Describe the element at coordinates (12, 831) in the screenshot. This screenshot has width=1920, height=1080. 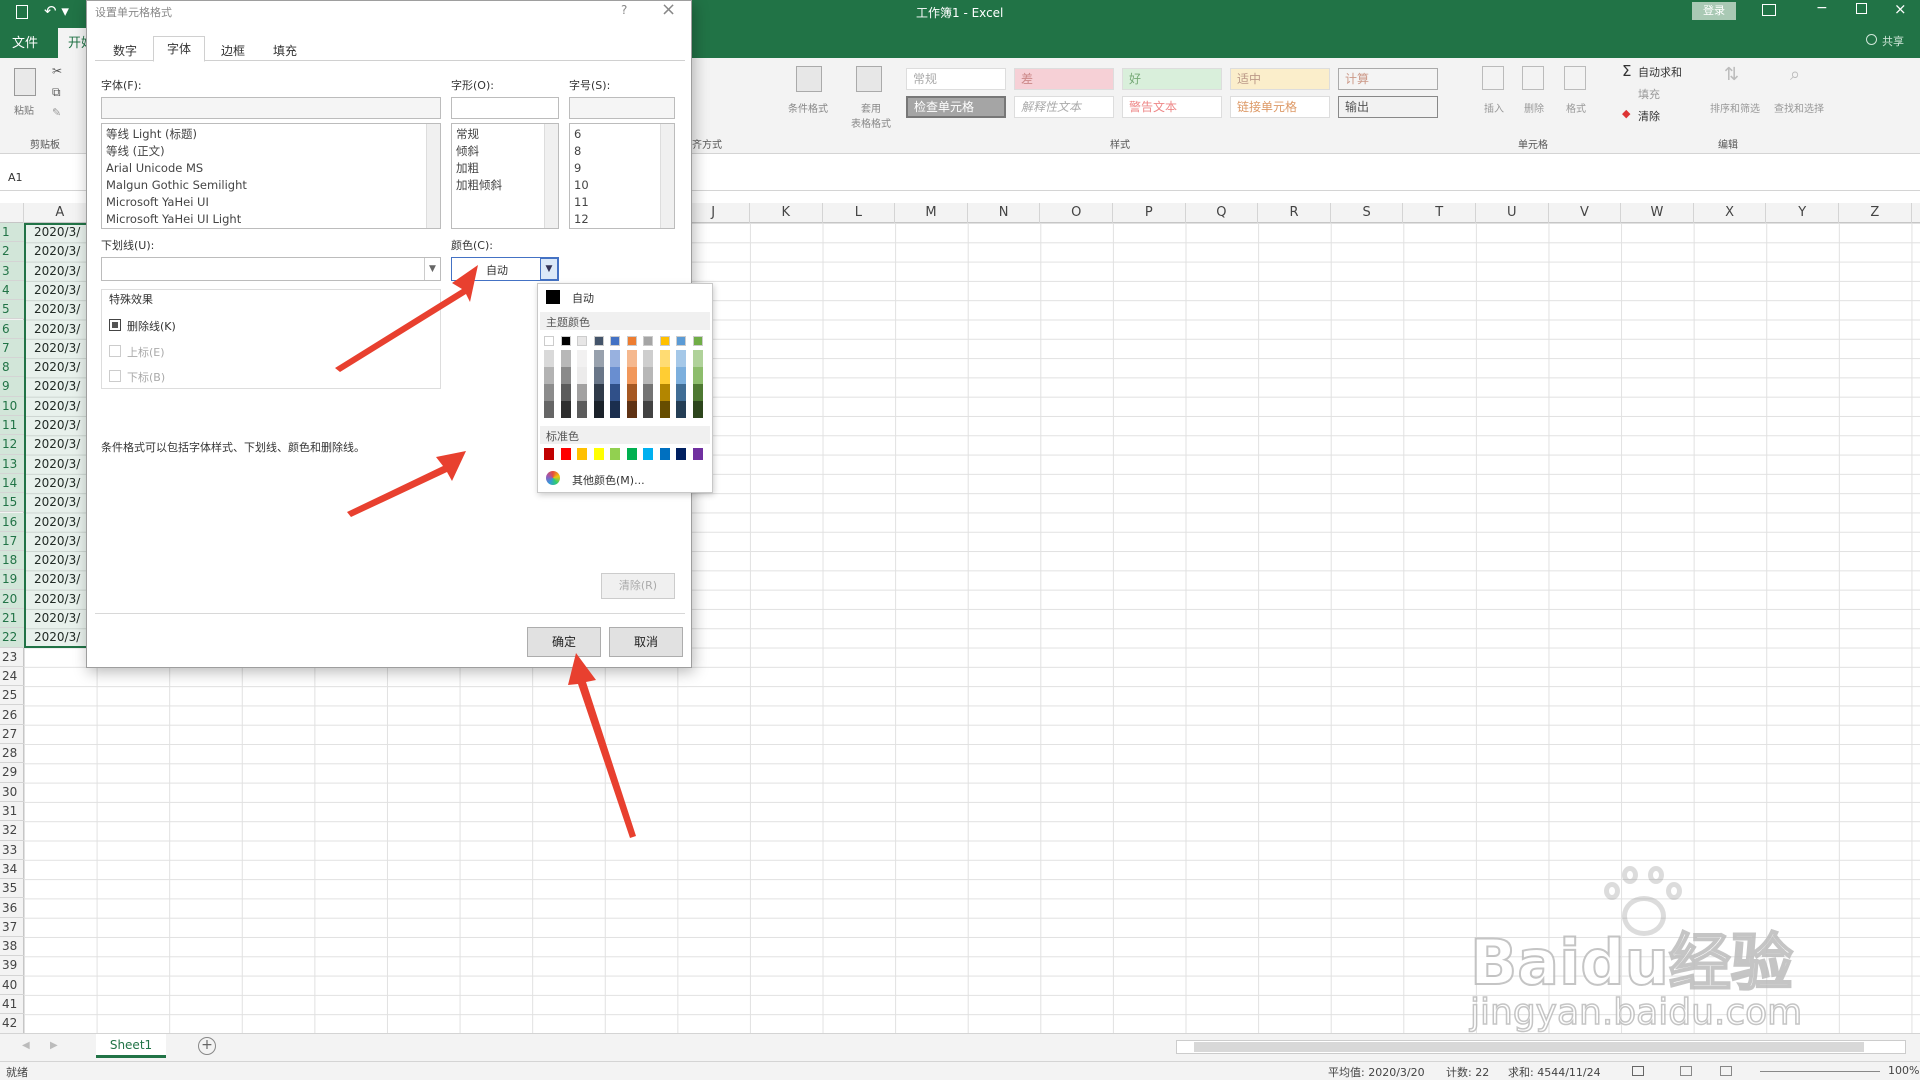
I see `row-header: 32` at that location.